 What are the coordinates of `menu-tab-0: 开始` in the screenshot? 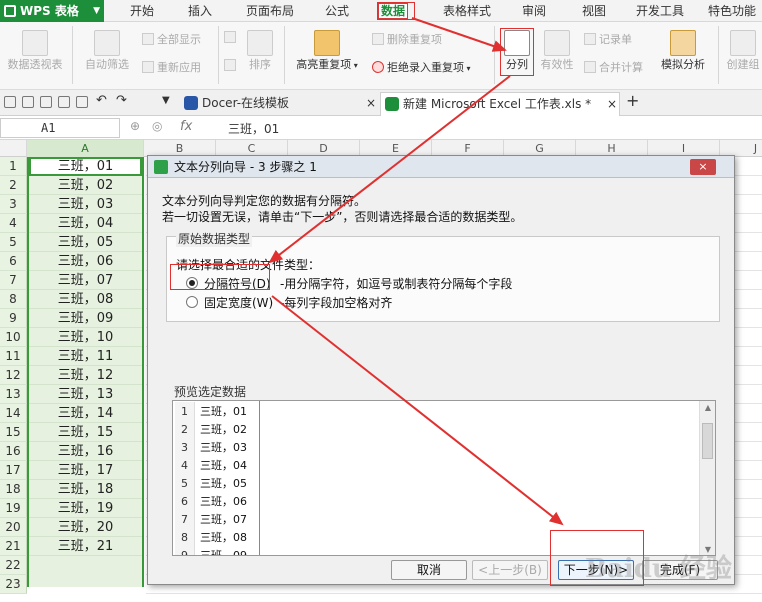 It's located at (142, 11).